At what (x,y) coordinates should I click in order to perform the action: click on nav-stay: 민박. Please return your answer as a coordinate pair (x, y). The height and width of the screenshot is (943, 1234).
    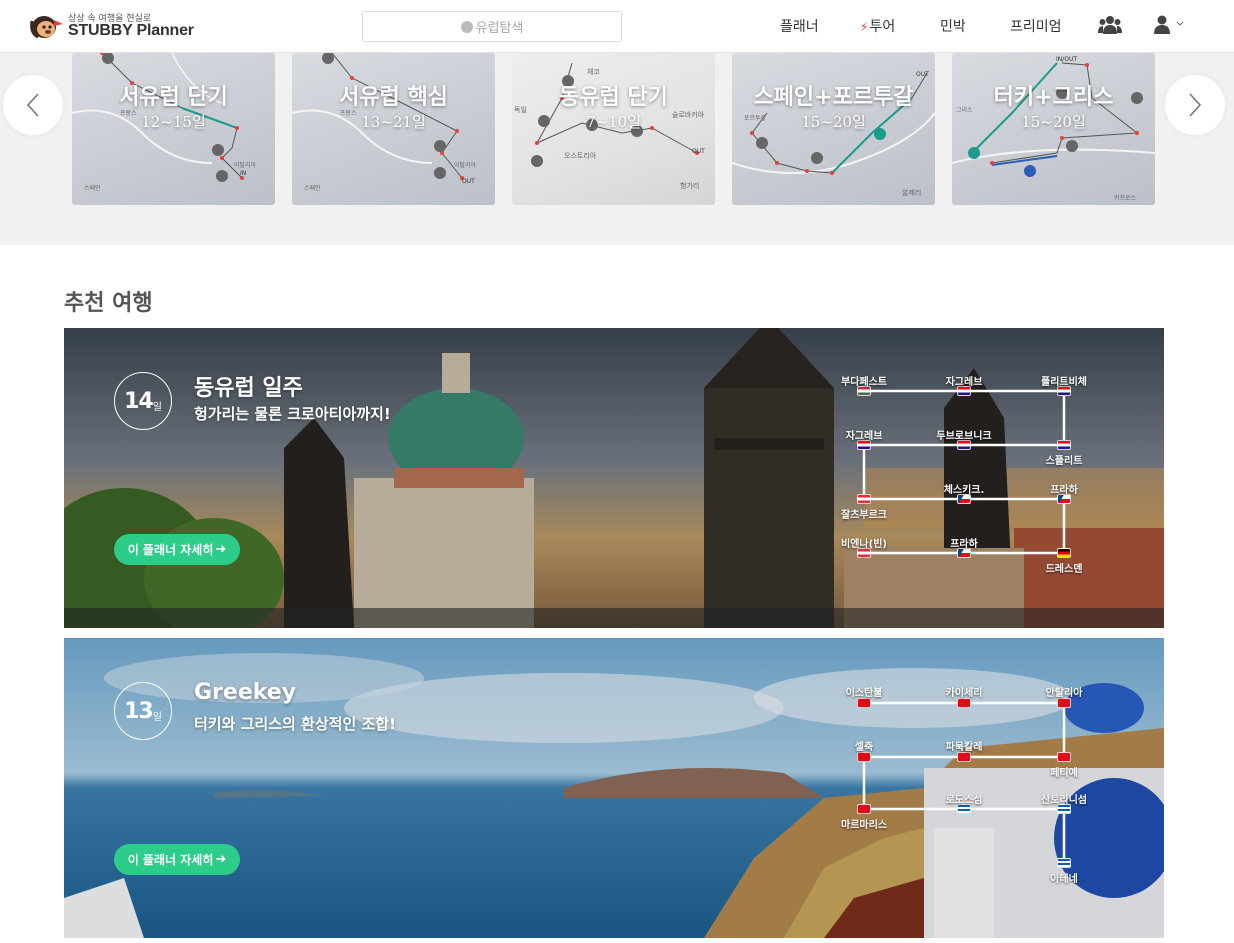
    Looking at the image, I should click on (953, 26).